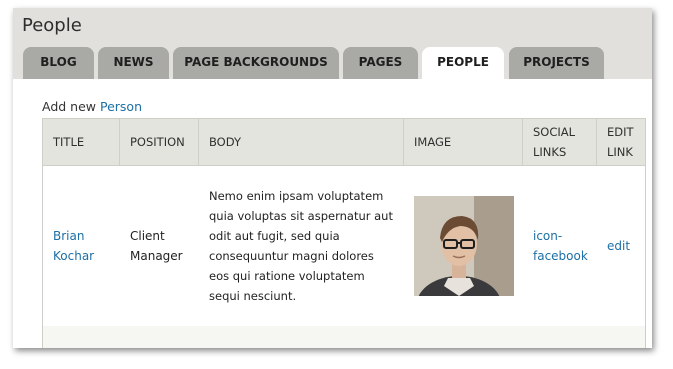 The height and width of the screenshot is (369, 673). I want to click on add-new-prefix: Add new, so click(69, 106).